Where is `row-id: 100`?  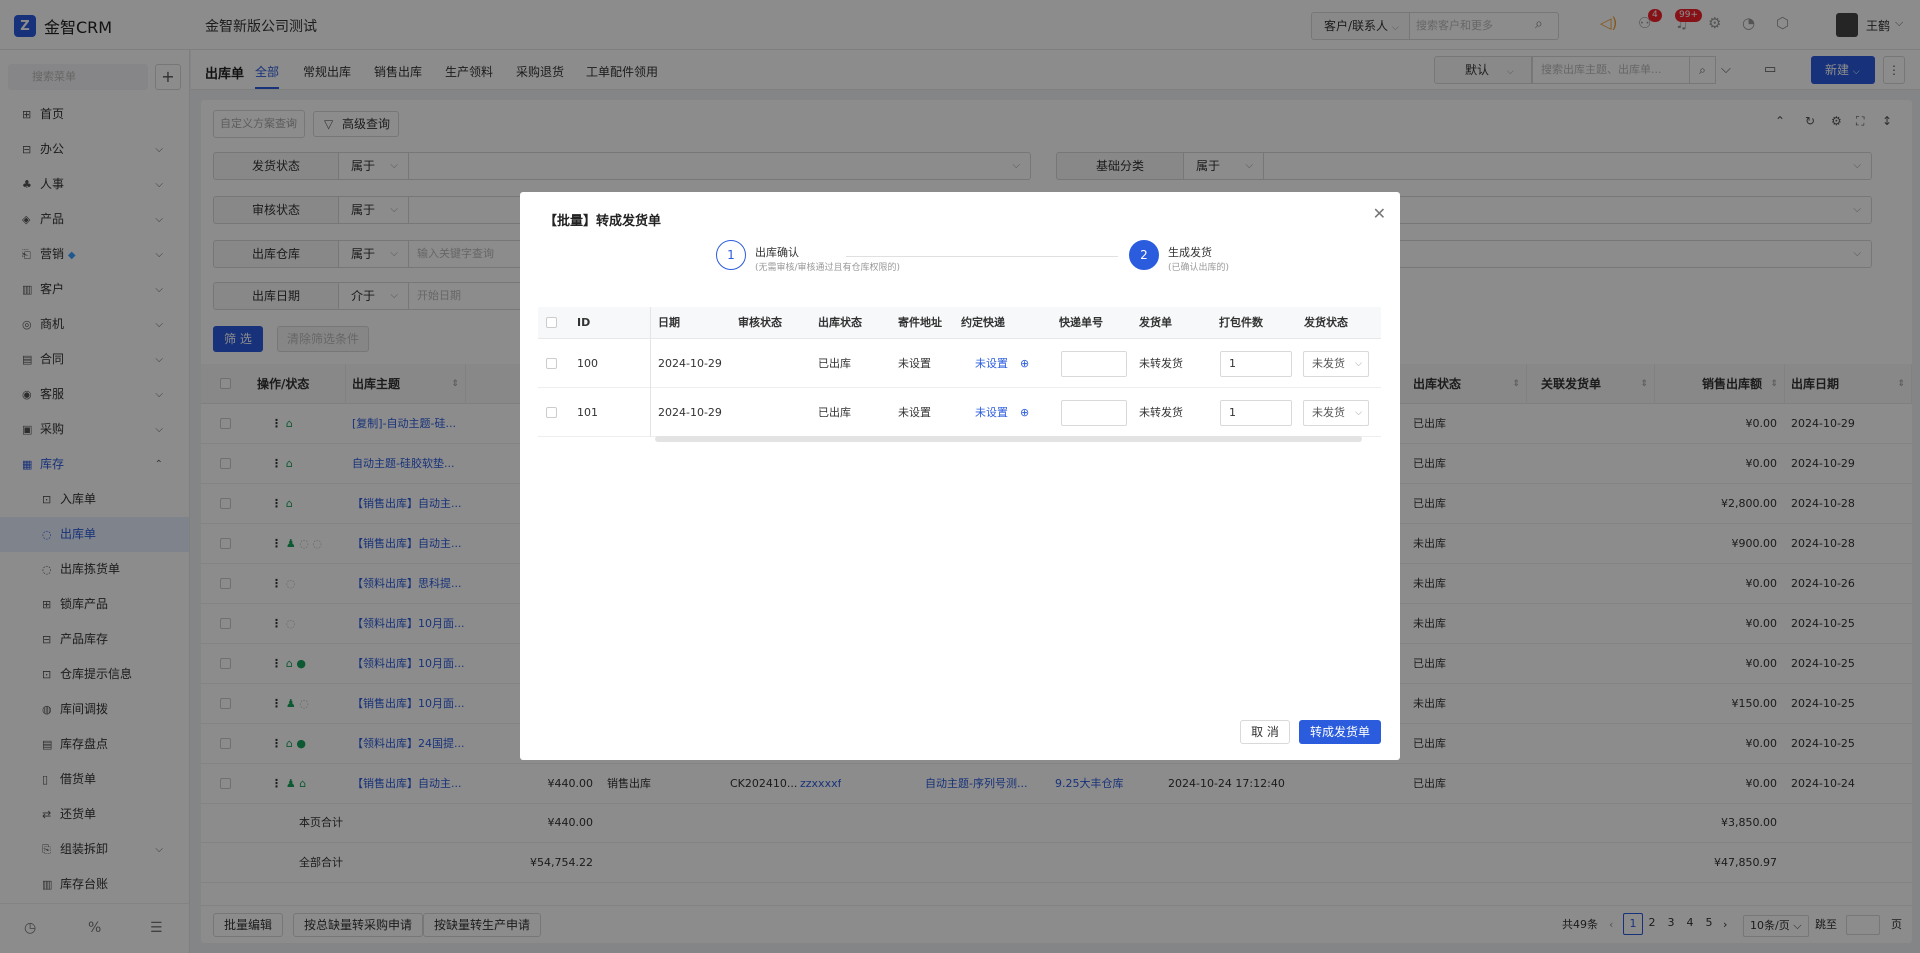 row-id: 100 is located at coordinates (610, 363).